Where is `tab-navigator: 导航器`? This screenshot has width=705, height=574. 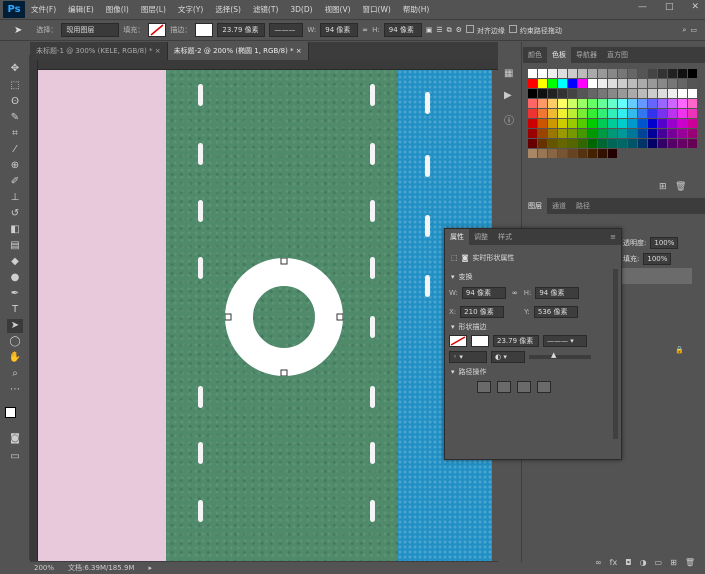
tab-navigator: 导航器 is located at coordinates (586, 55).